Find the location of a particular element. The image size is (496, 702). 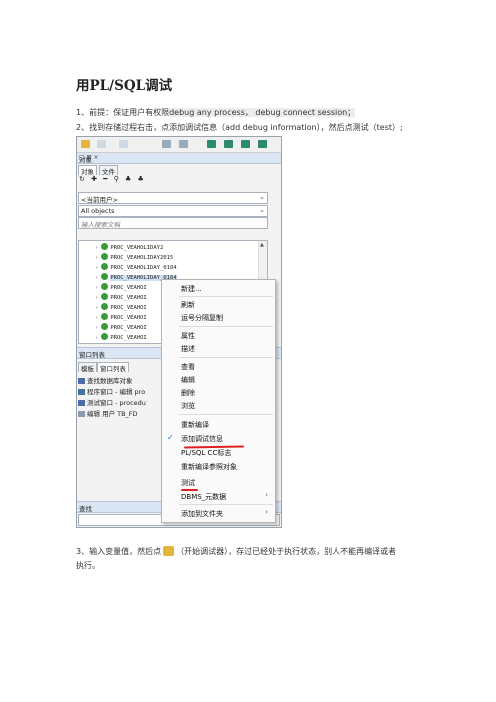

tree-item: › PROC_VEAHOLIDAY2 is located at coordinates (129, 248).